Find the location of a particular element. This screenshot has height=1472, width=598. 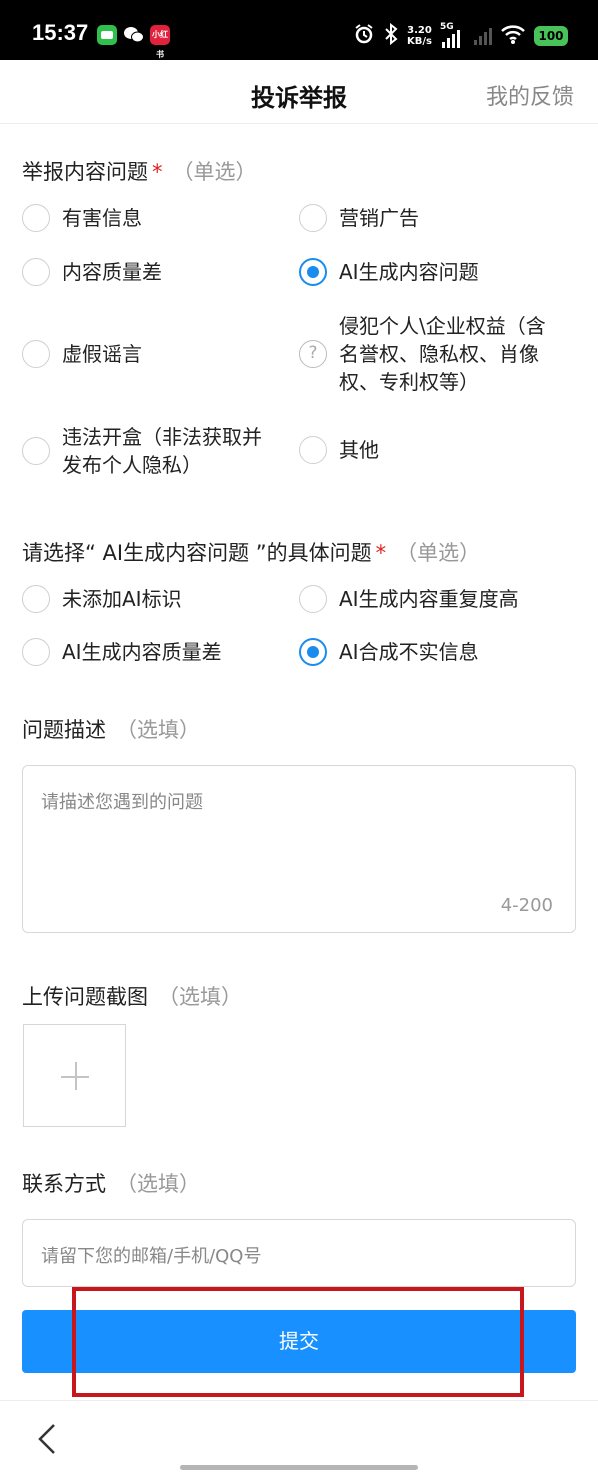

section-title-text: 请选择“ AI生成内容问题 ”的具体问题 is located at coordinates (197, 553).